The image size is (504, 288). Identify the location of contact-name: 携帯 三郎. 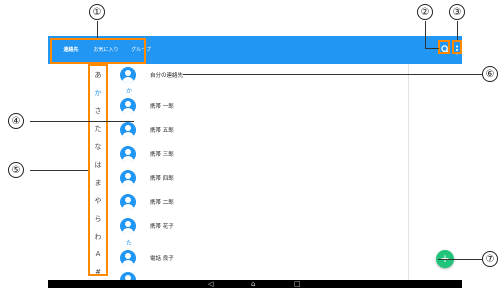
(162, 155).